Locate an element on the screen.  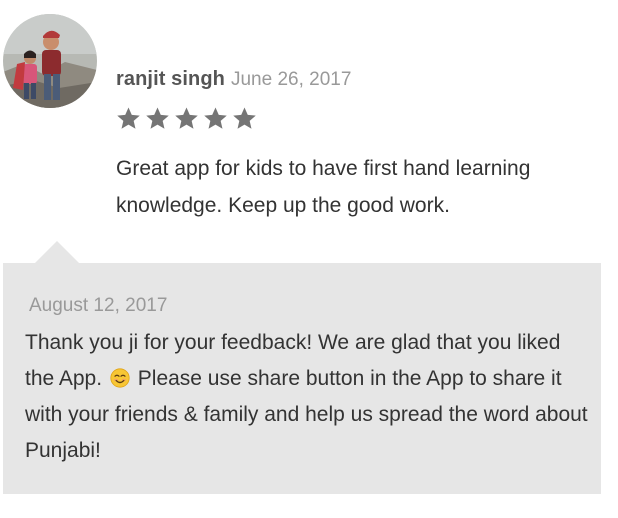
smiling-face-emoji-icon is located at coordinates (120, 378).